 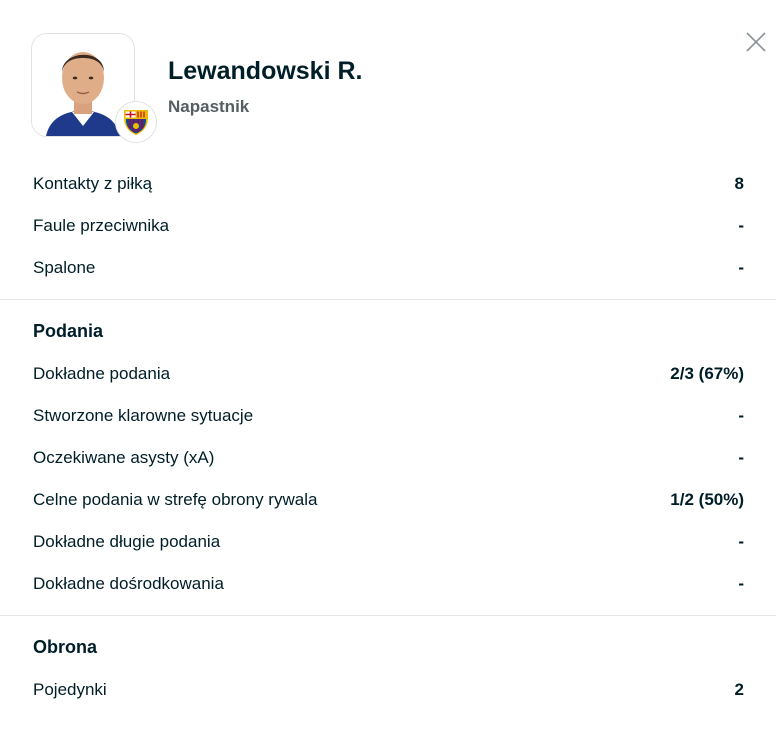 What do you see at coordinates (707, 373) in the screenshot?
I see `stat-value: 2/3 (67%)` at bounding box center [707, 373].